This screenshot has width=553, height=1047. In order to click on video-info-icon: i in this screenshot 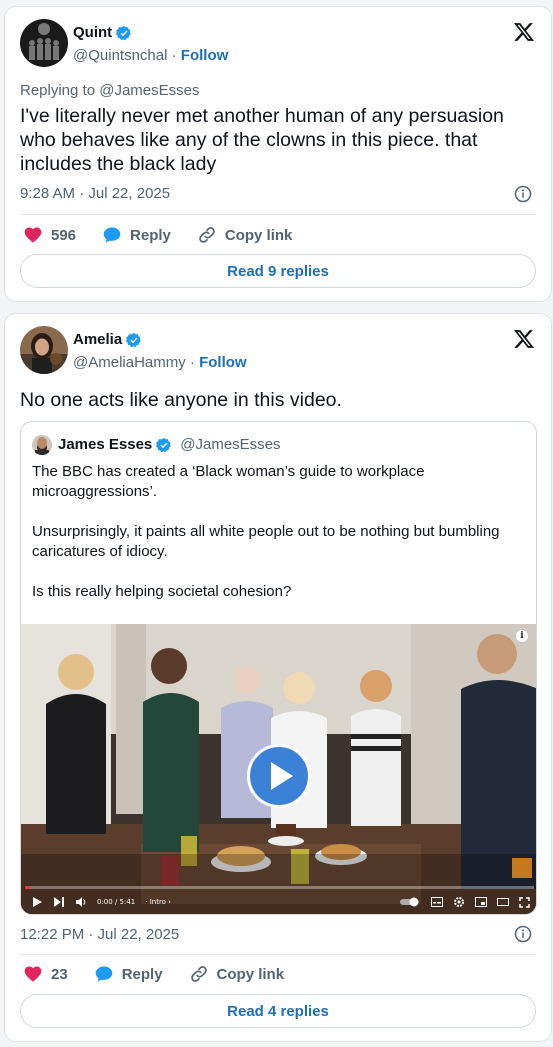, I will do `click(522, 636)`.